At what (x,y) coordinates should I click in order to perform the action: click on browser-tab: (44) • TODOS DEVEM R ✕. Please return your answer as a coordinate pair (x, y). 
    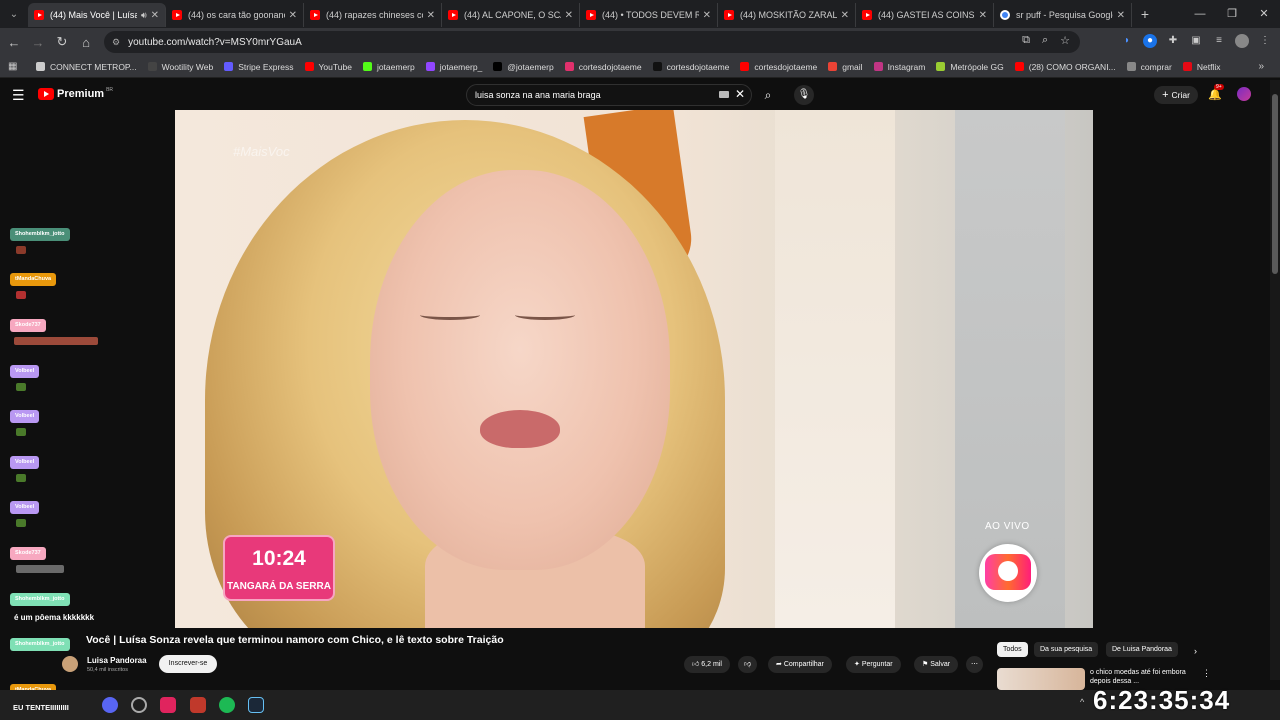
    Looking at the image, I should click on (649, 15).